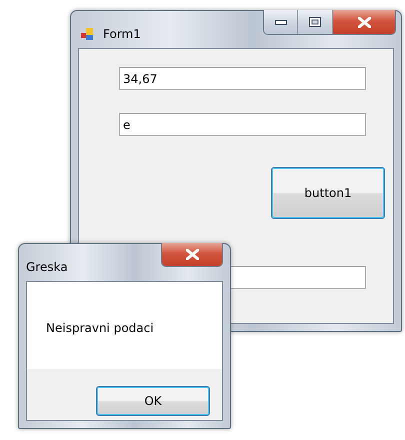  I want to click on ok-button: OK, so click(153, 401).